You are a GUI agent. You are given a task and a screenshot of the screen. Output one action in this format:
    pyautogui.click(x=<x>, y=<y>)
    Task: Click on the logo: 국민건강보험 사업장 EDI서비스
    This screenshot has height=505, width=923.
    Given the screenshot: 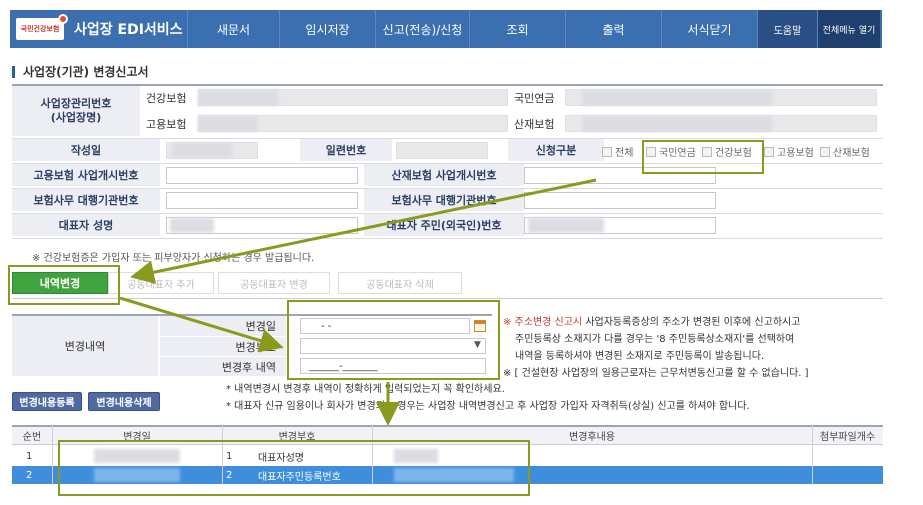 What is the action you would take?
    pyautogui.click(x=99, y=29)
    